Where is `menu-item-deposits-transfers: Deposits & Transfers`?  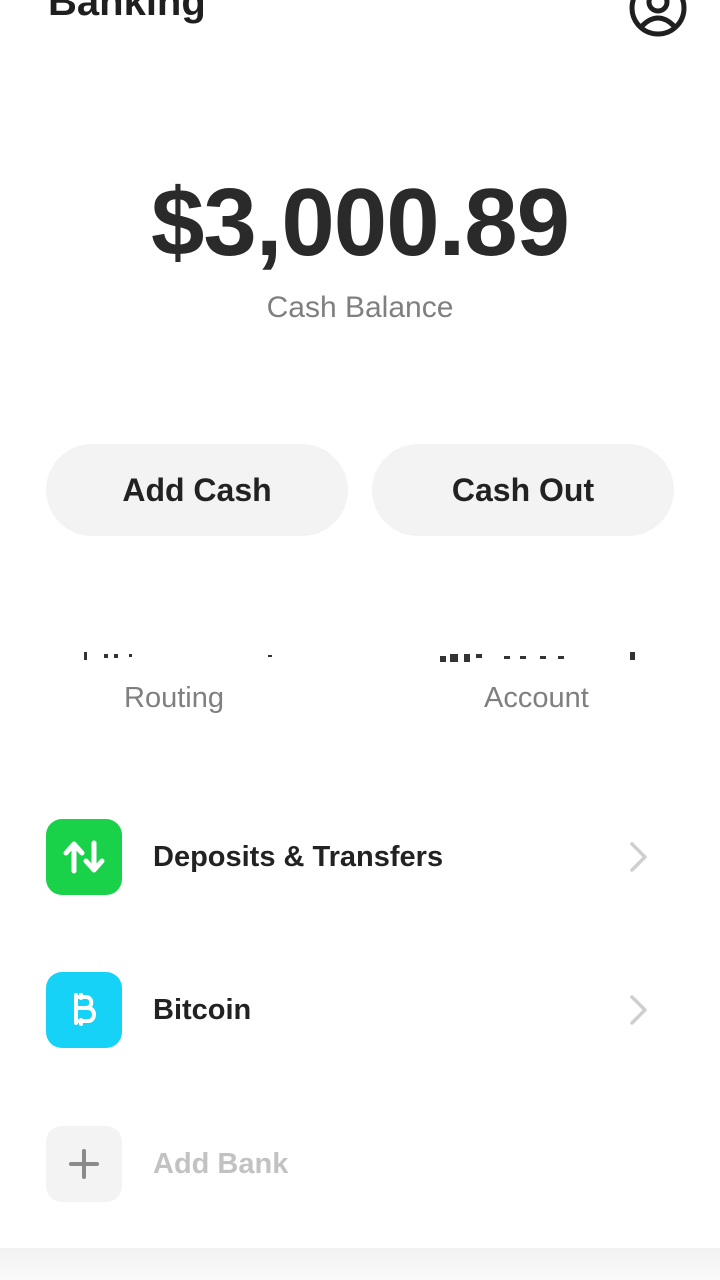 menu-item-deposits-transfers: Deposits & Transfers is located at coordinates (356, 857).